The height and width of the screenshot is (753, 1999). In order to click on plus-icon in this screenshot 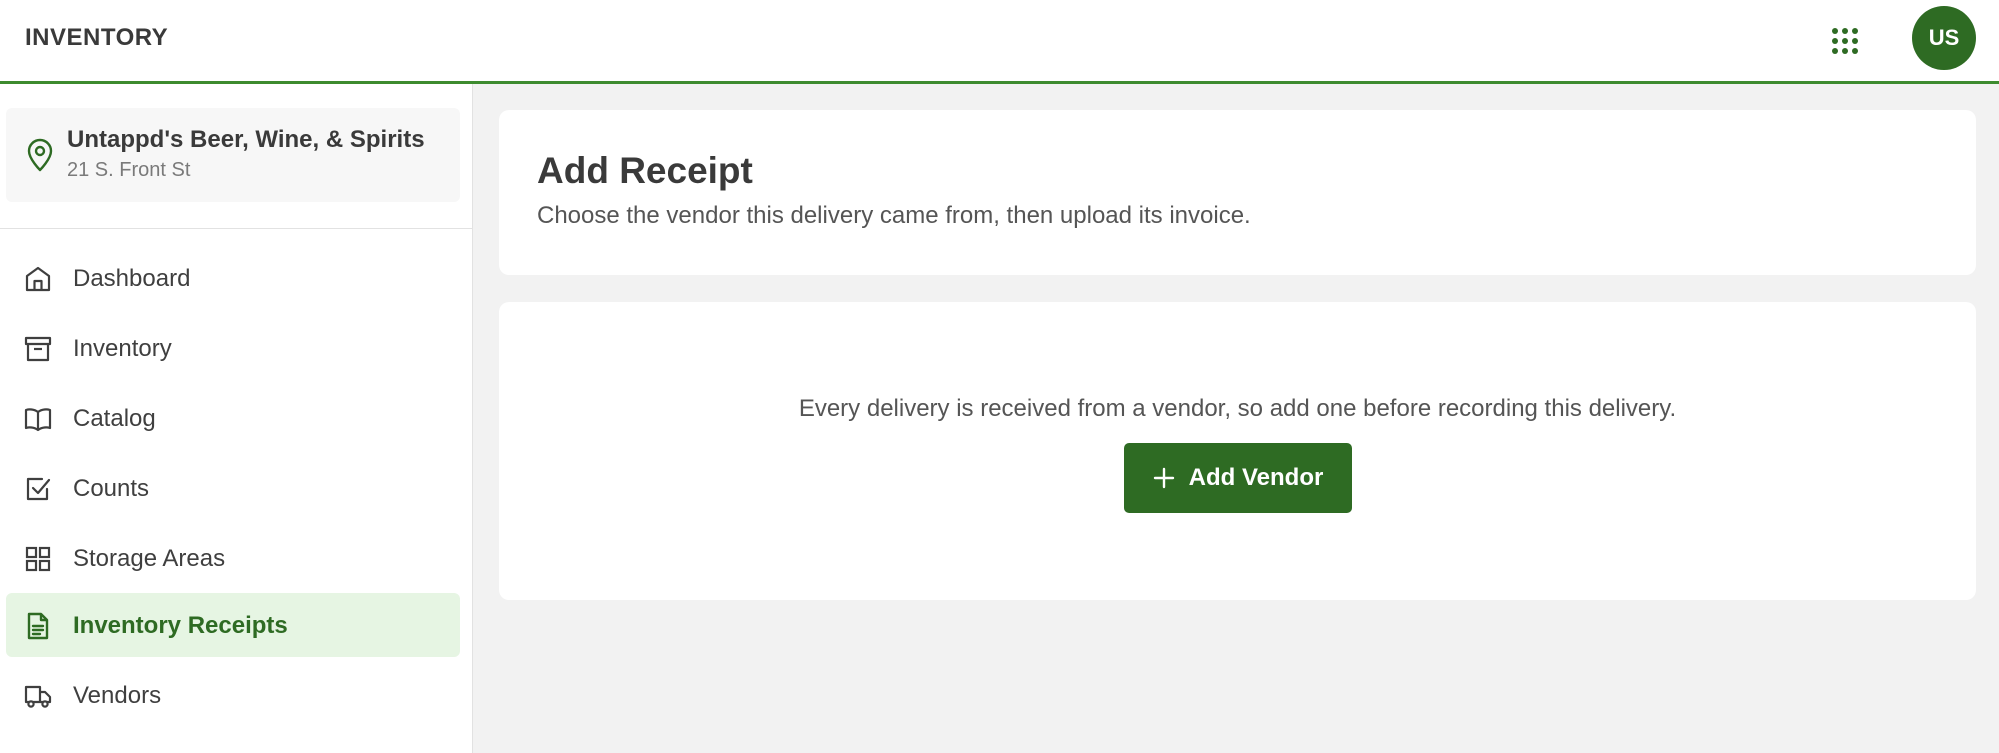, I will do `click(1163, 478)`.